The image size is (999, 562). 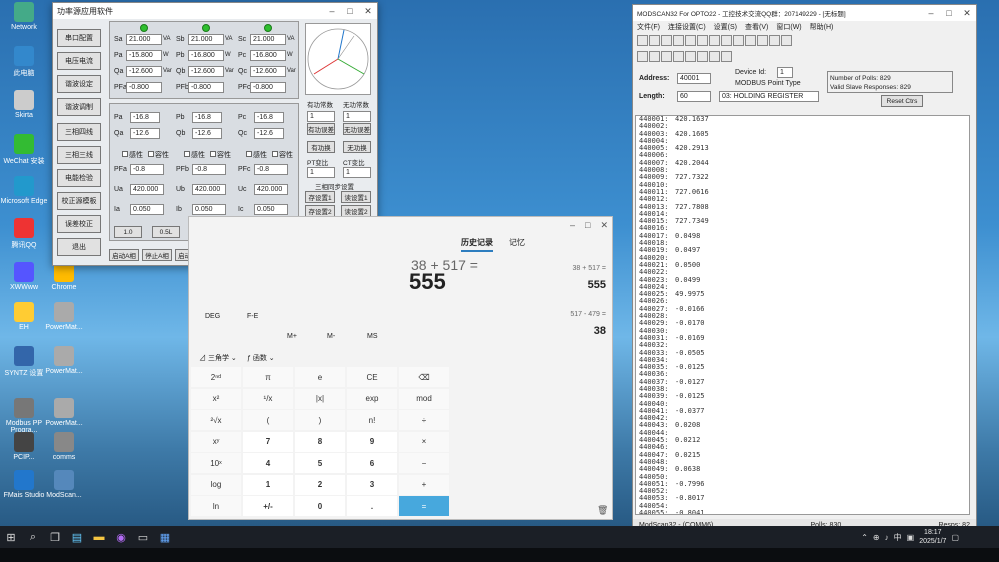 I want to click on desktop-icon: Chrome, so click(x=64, y=276).